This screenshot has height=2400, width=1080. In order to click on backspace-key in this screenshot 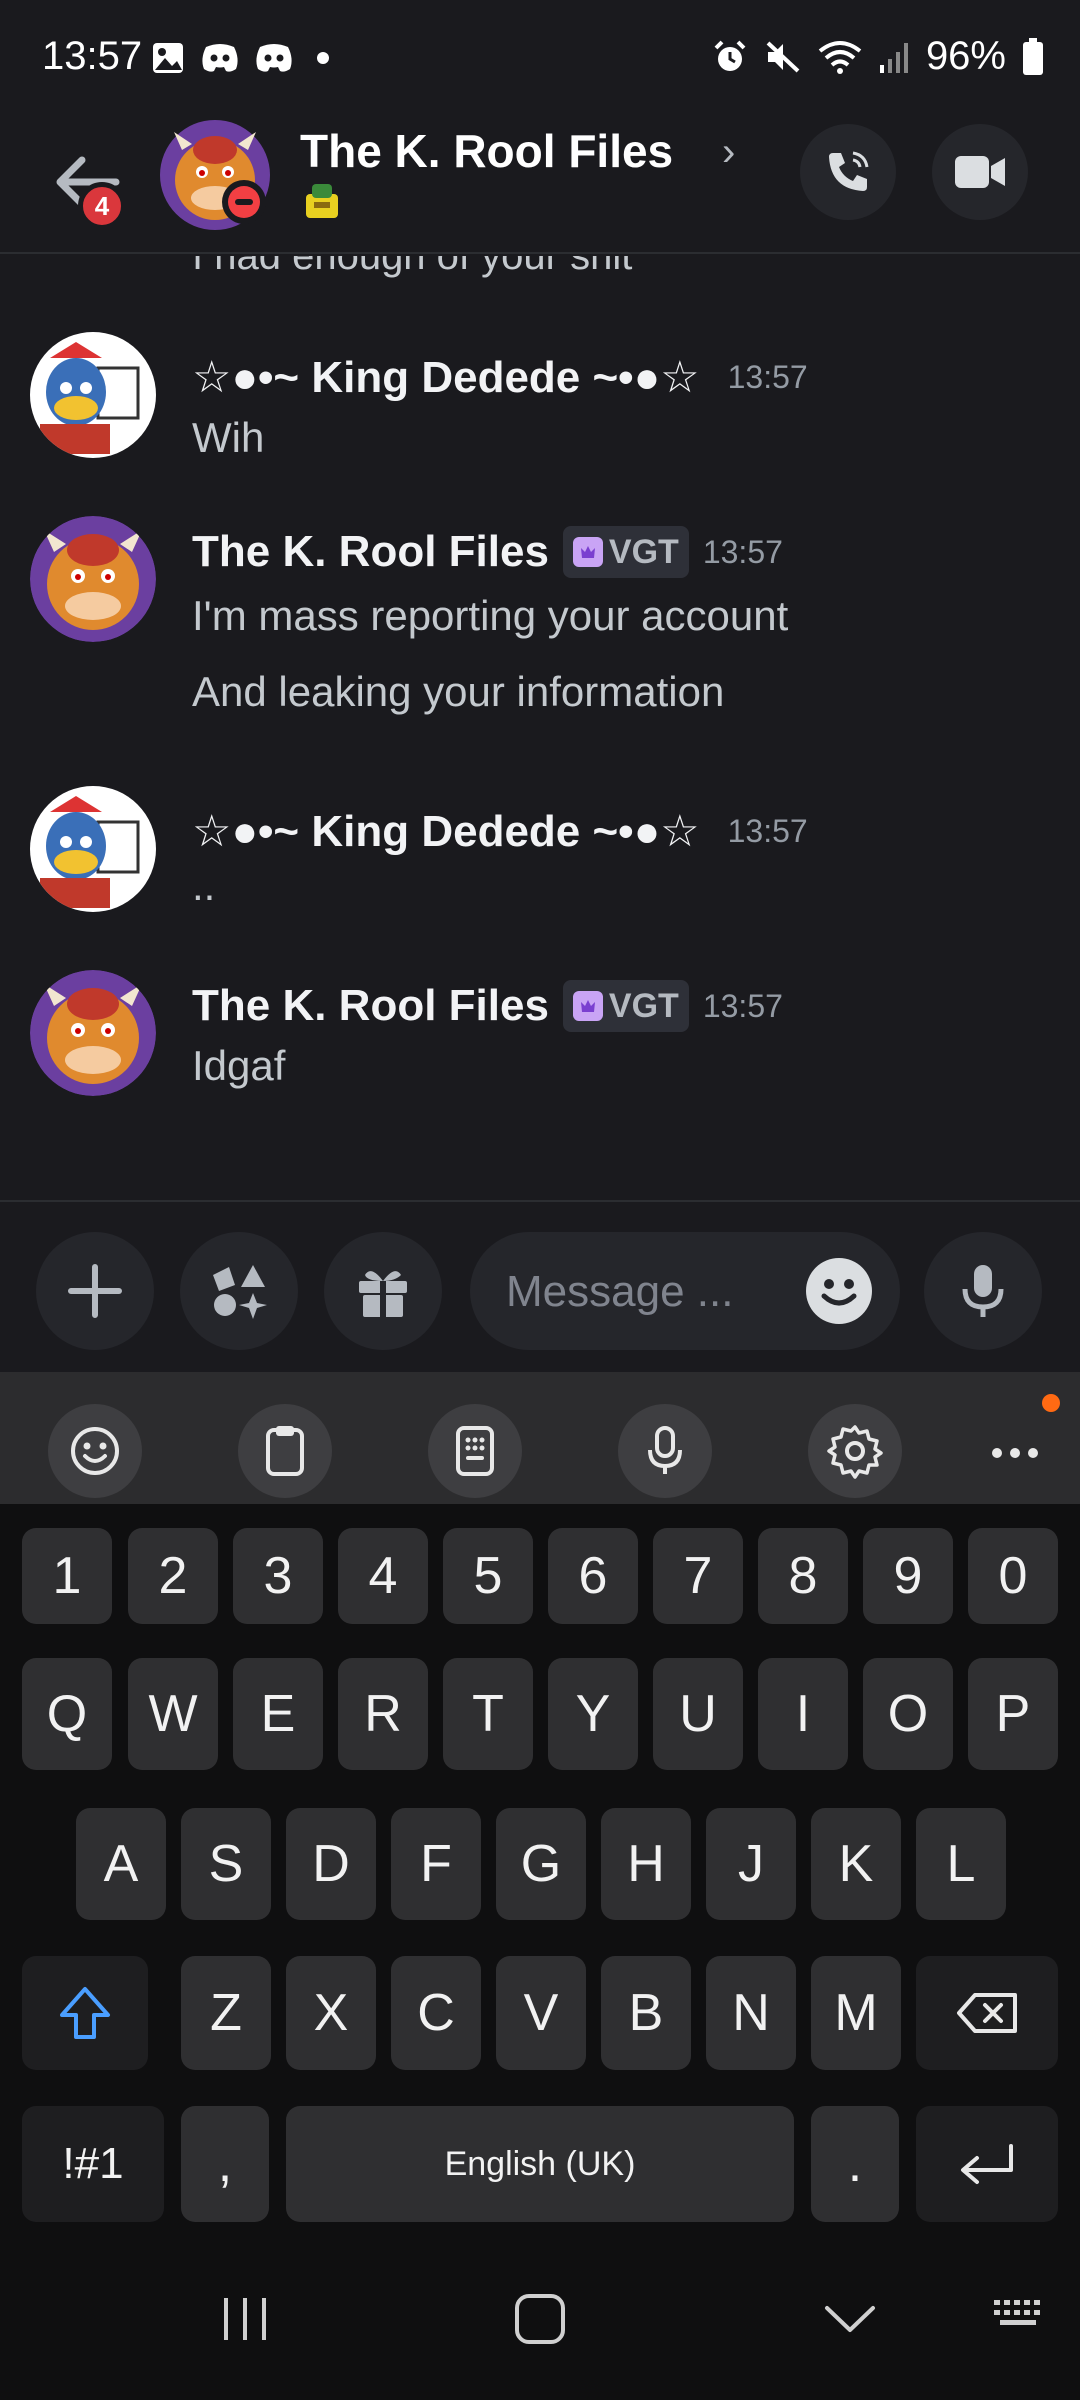, I will do `click(987, 2013)`.